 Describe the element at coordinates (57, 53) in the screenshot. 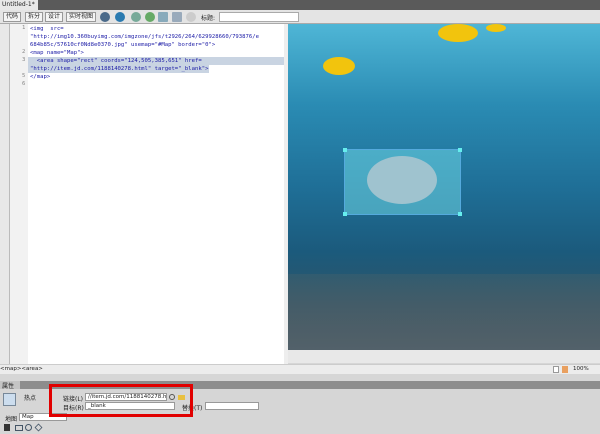

I see `code-line: <map name="Map">` at that location.